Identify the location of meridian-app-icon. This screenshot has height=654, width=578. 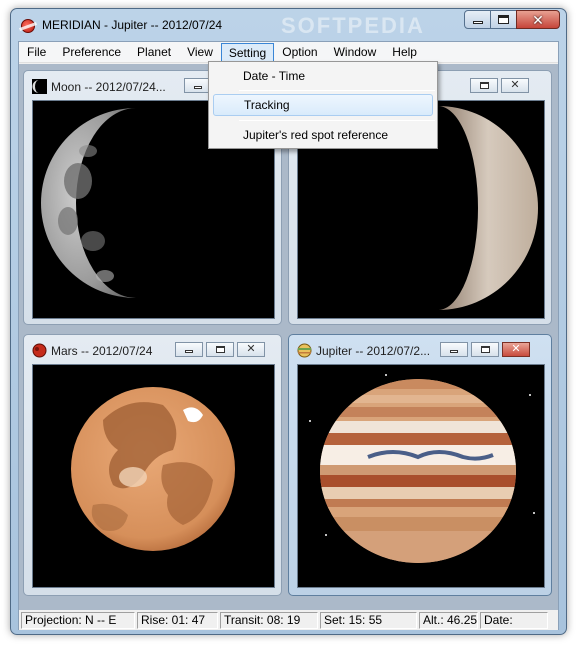
(28, 26).